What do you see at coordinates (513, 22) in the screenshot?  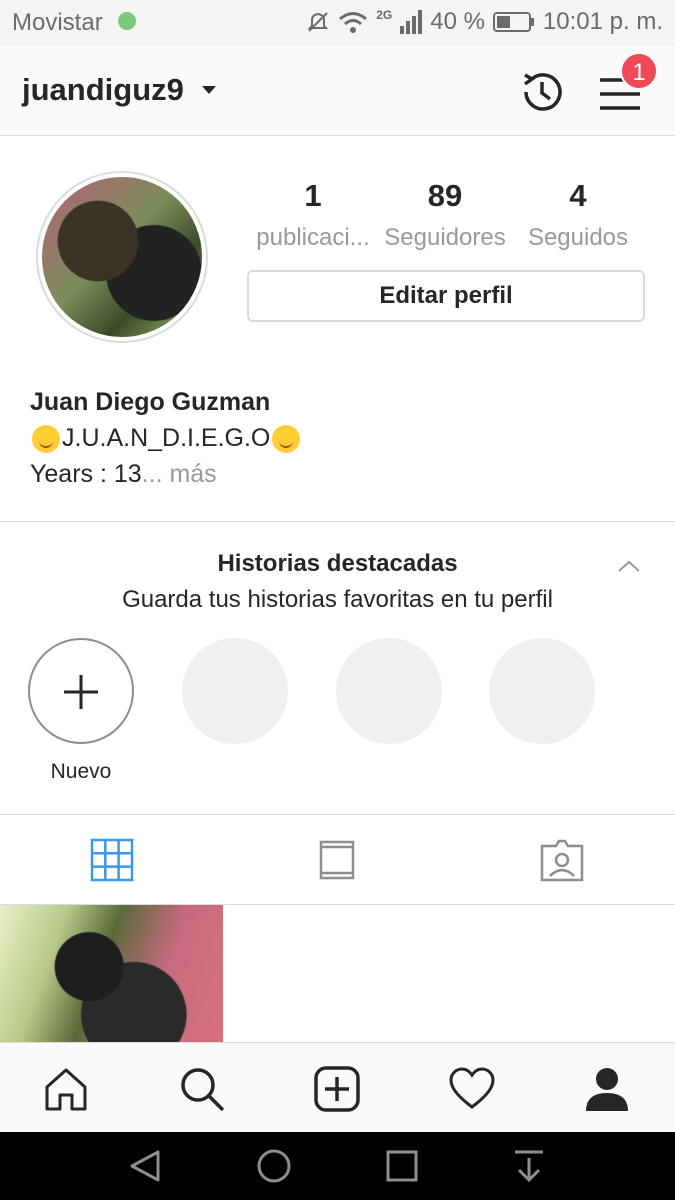 I see `battery-icon` at bounding box center [513, 22].